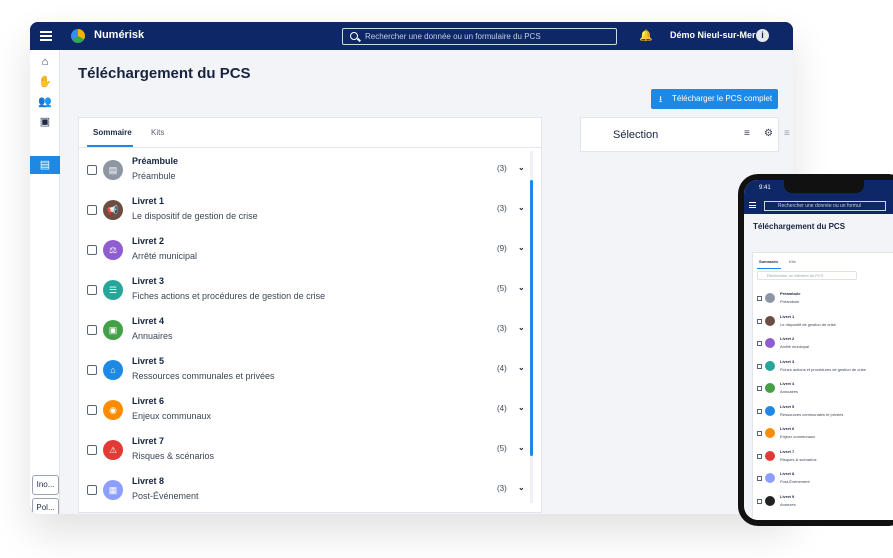 The height and width of the screenshot is (558, 893). What do you see at coordinates (823, 299) in the screenshot?
I see `mobile-section-row: PréambulePréambule(3)` at bounding box center [823, 299].